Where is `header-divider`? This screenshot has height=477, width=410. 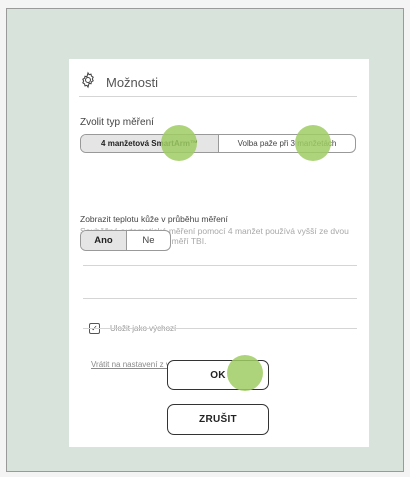 header-divider is located at coordinates (218, 96).